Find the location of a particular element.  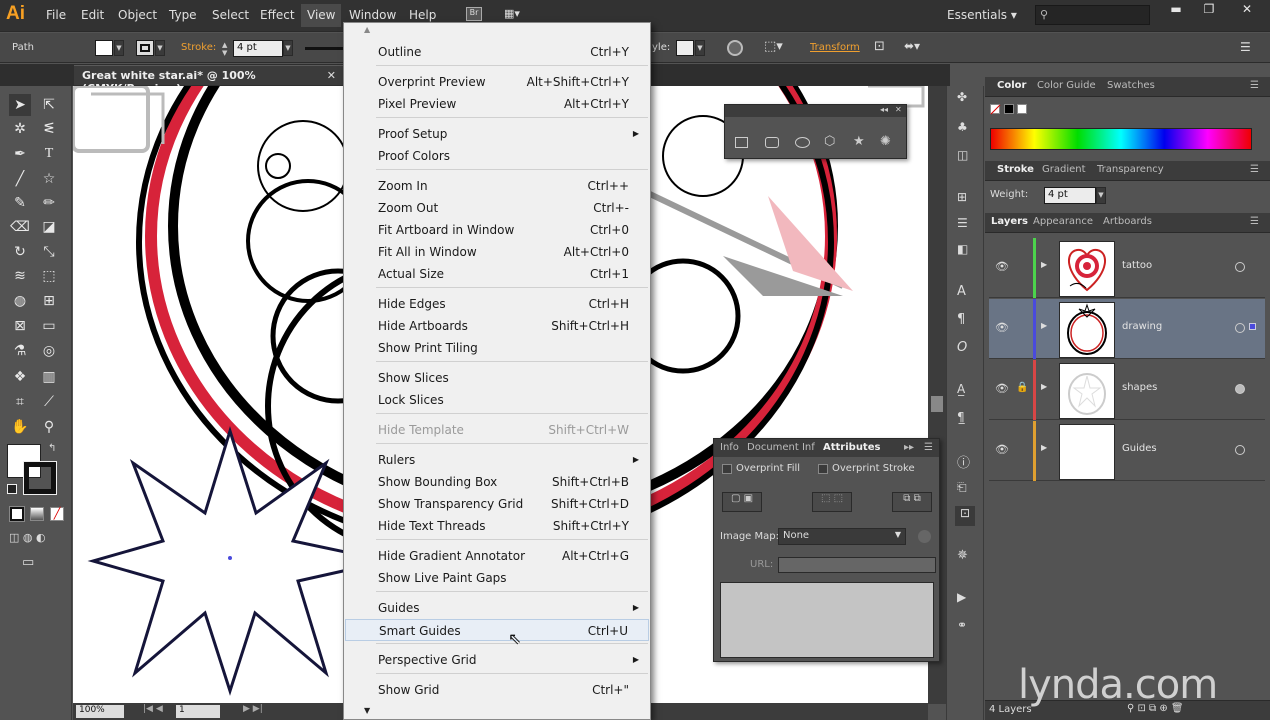

links-icon: ⚭ is located at coordinates (962, 625).